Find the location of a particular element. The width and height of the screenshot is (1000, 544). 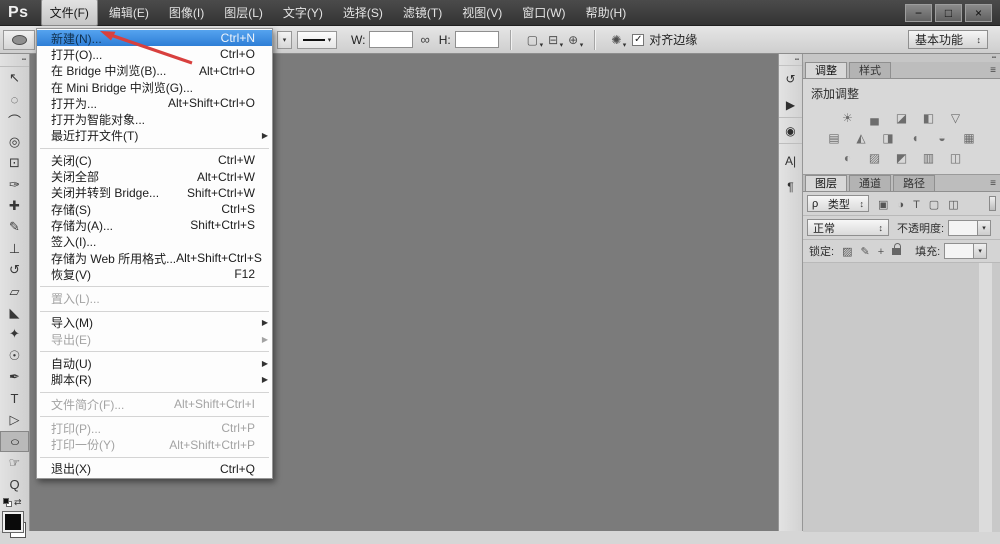

exposure-icon: ◧ is located at coordinates (929, 118).